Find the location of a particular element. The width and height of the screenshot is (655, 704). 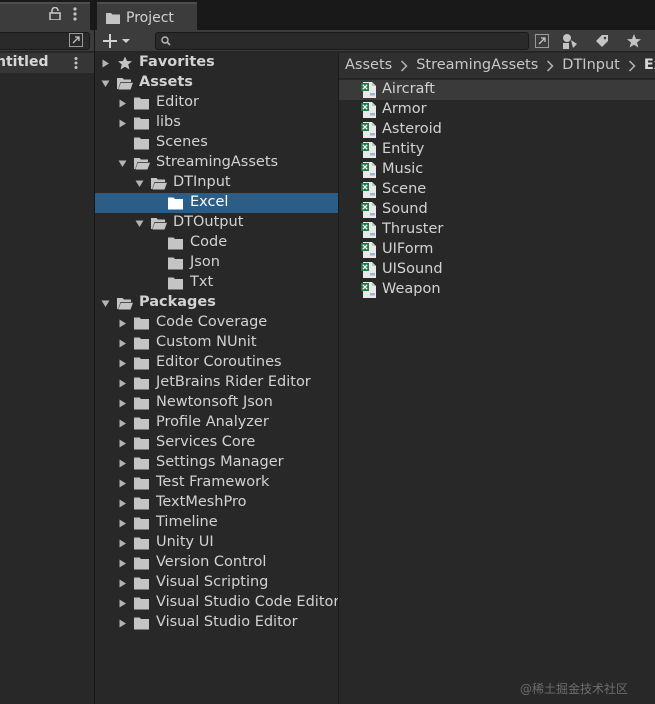

tree-row-assets: Assets is located at coordinates (216, 83).